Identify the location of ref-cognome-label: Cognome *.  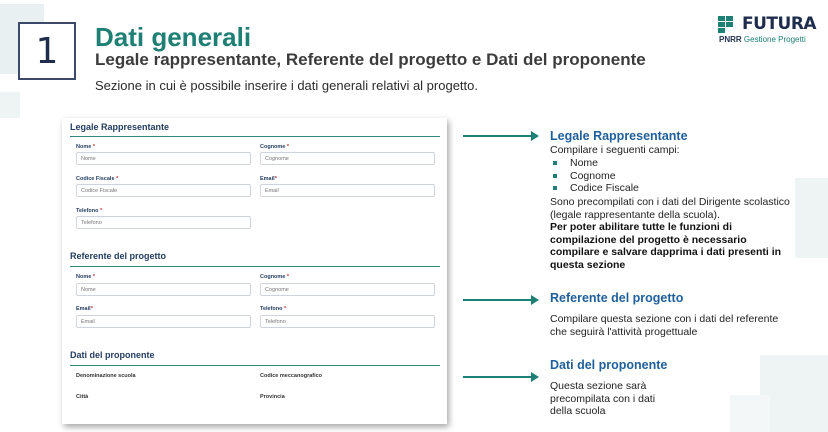
(275, 277).